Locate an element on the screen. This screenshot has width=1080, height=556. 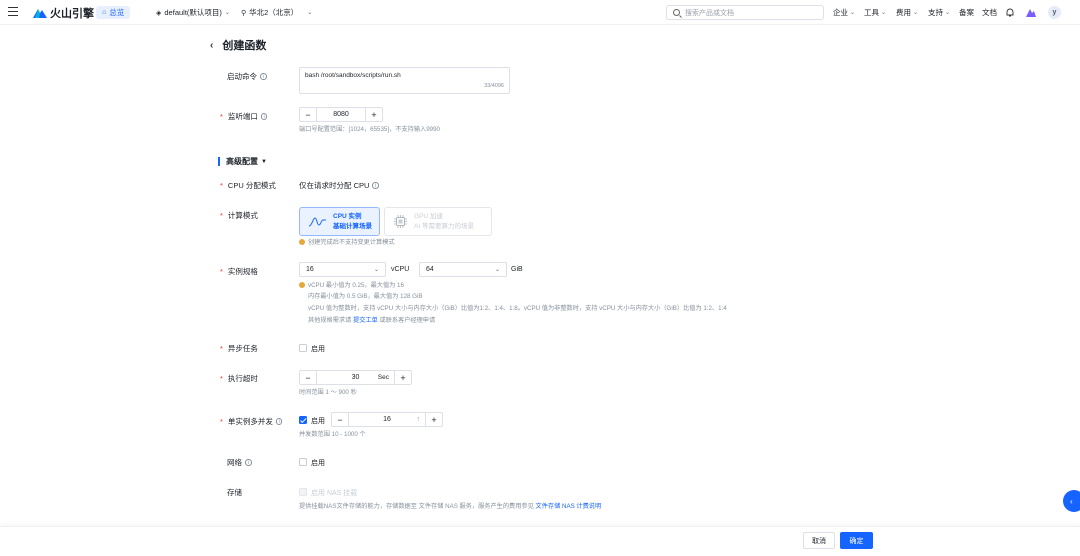
port-value: 8080 is located at coordinates (341, 114).